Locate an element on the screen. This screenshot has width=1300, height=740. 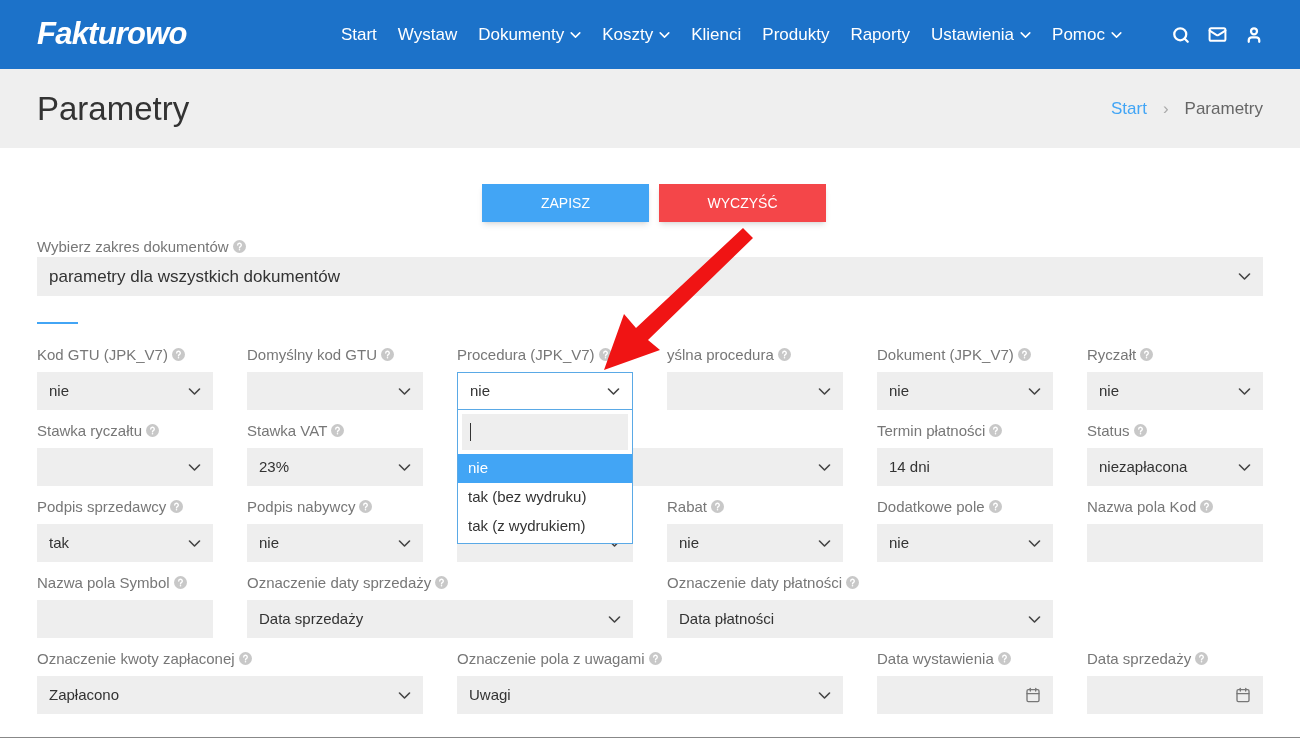
field-label: Oznaczenie pola z uwagami is located at coordinates (551, 658).